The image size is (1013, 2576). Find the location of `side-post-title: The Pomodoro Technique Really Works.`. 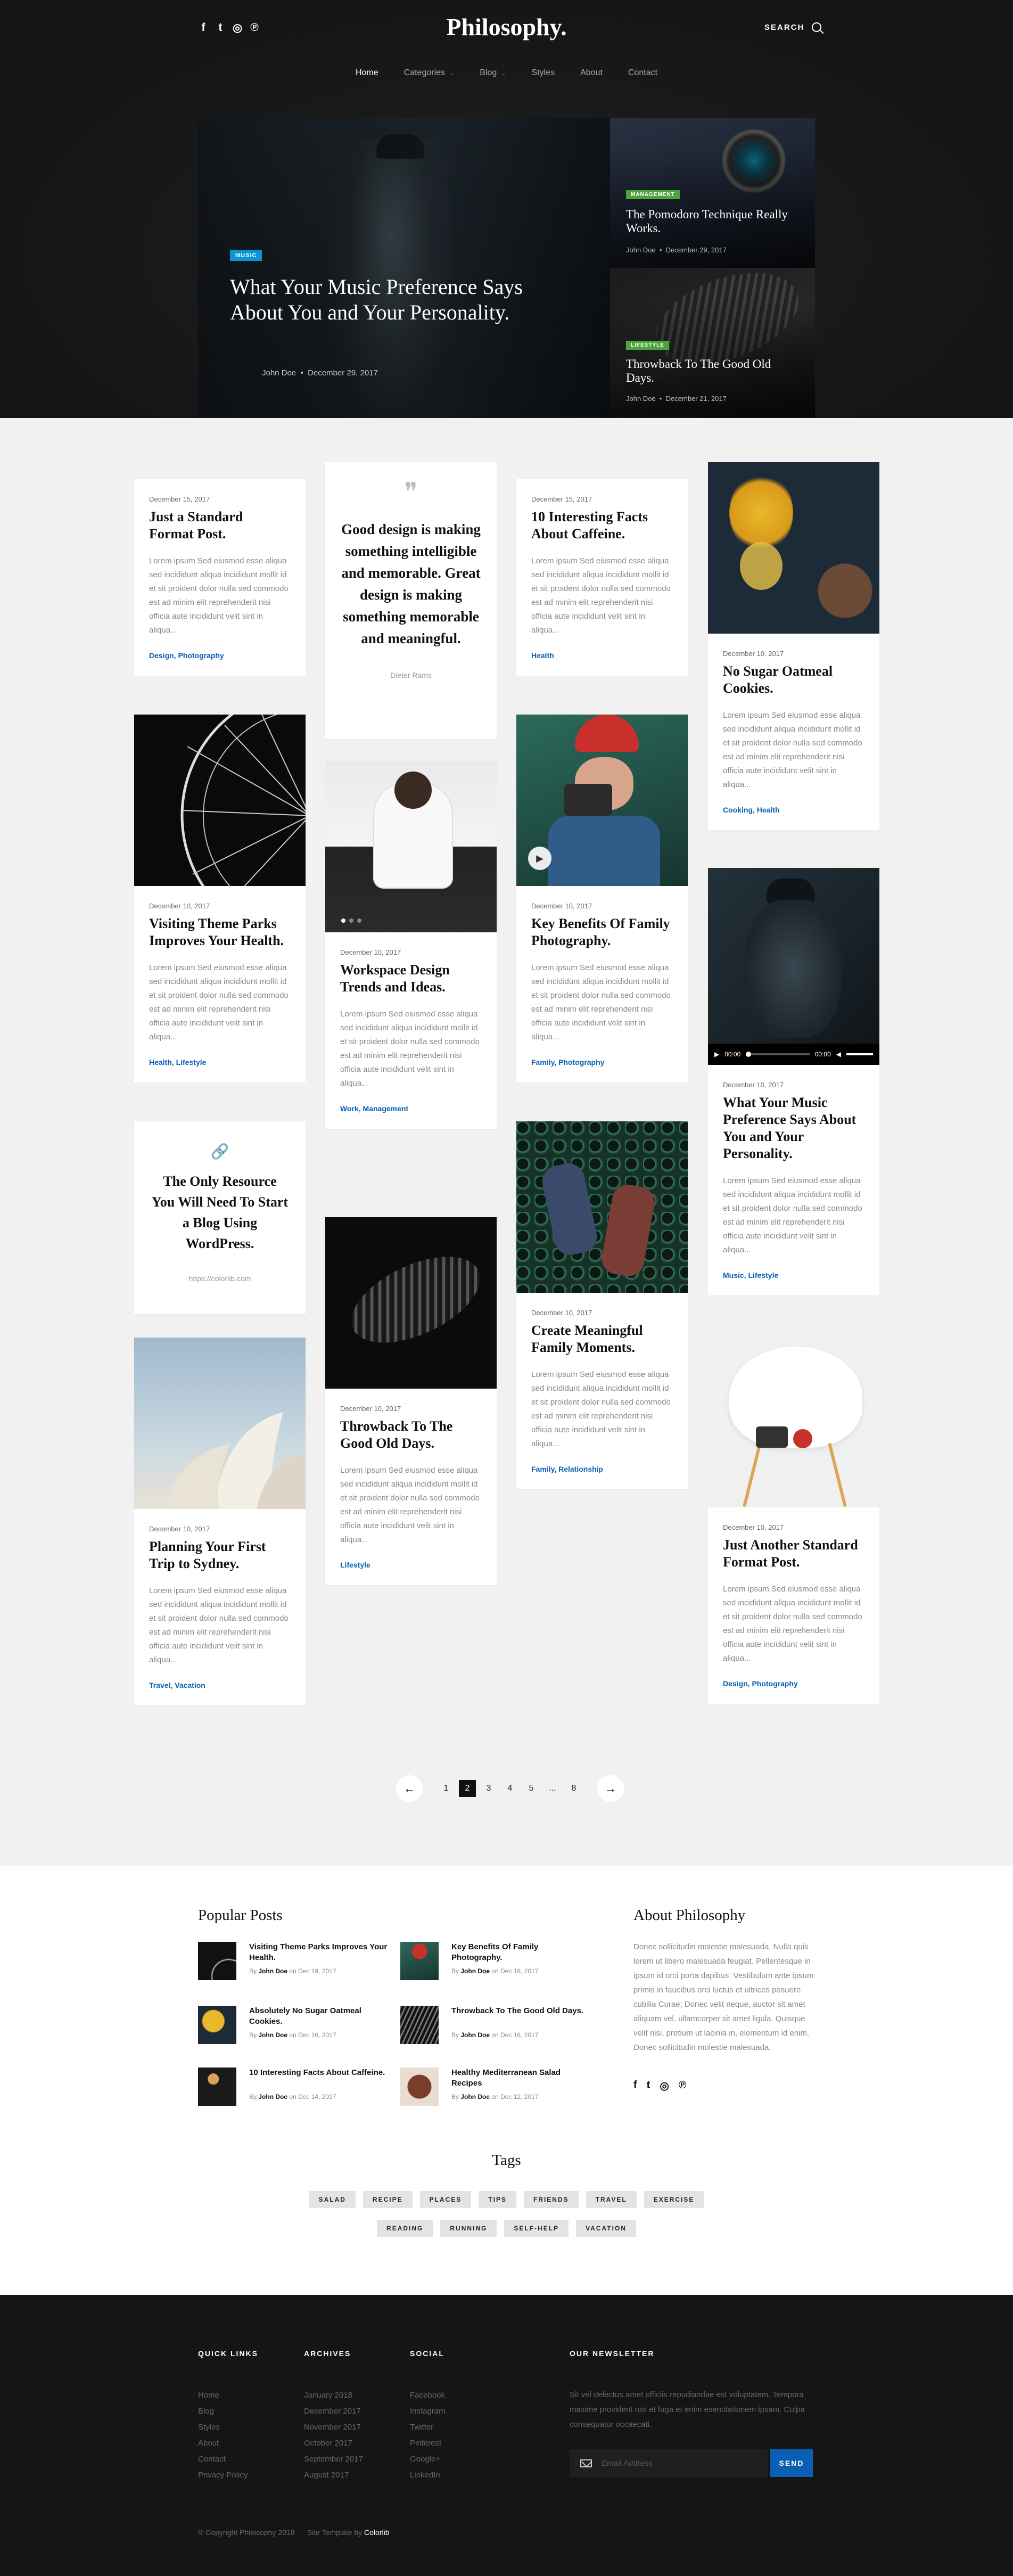

side-post-title: The Pomodoro Technique Really Works. is located at coordinates (711, 221).